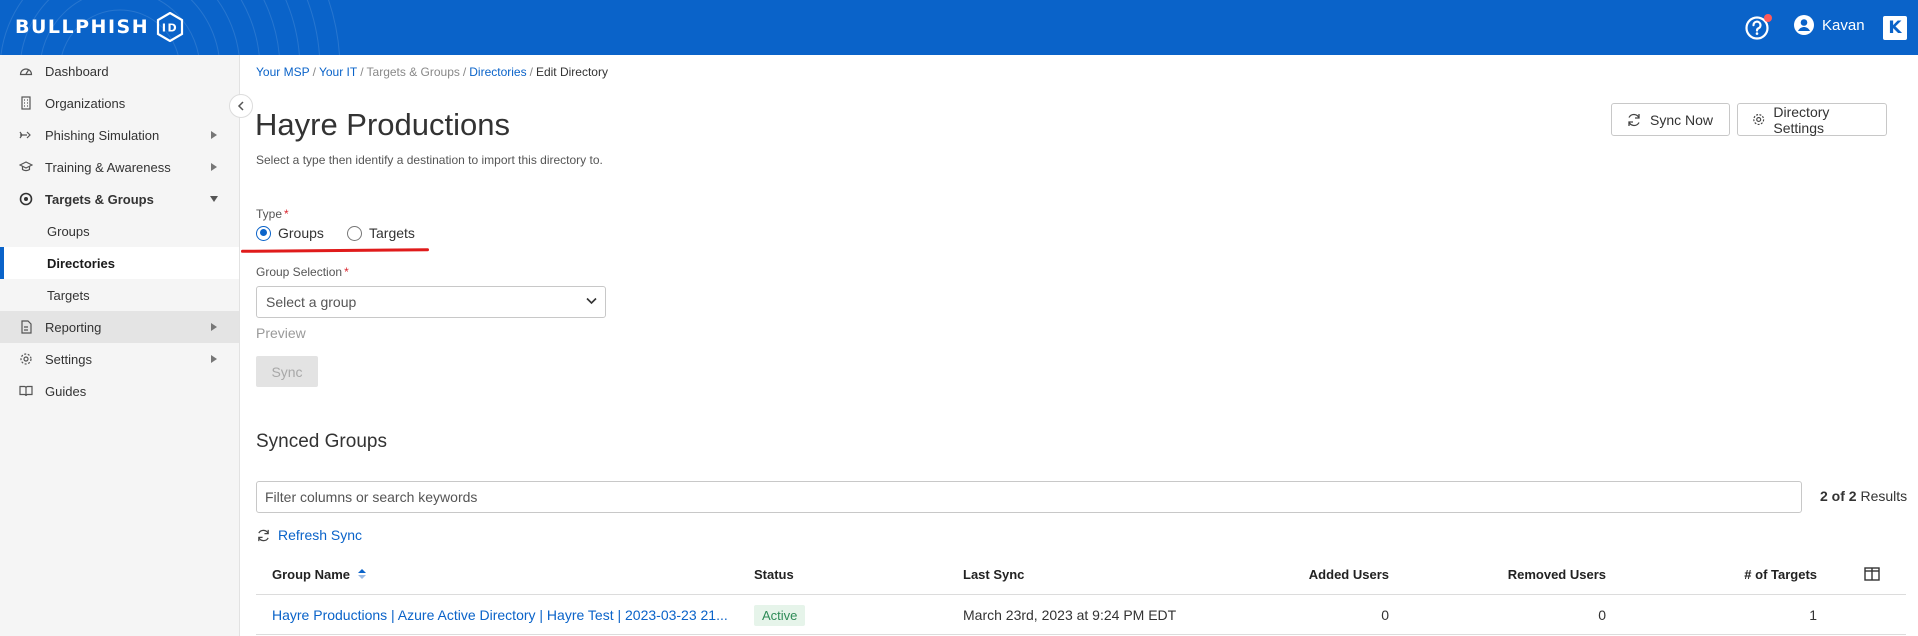 This screenshot has height=636, width=1918. I want to click on refresh-sync-link: Refresh Sync, so click(309, 535).